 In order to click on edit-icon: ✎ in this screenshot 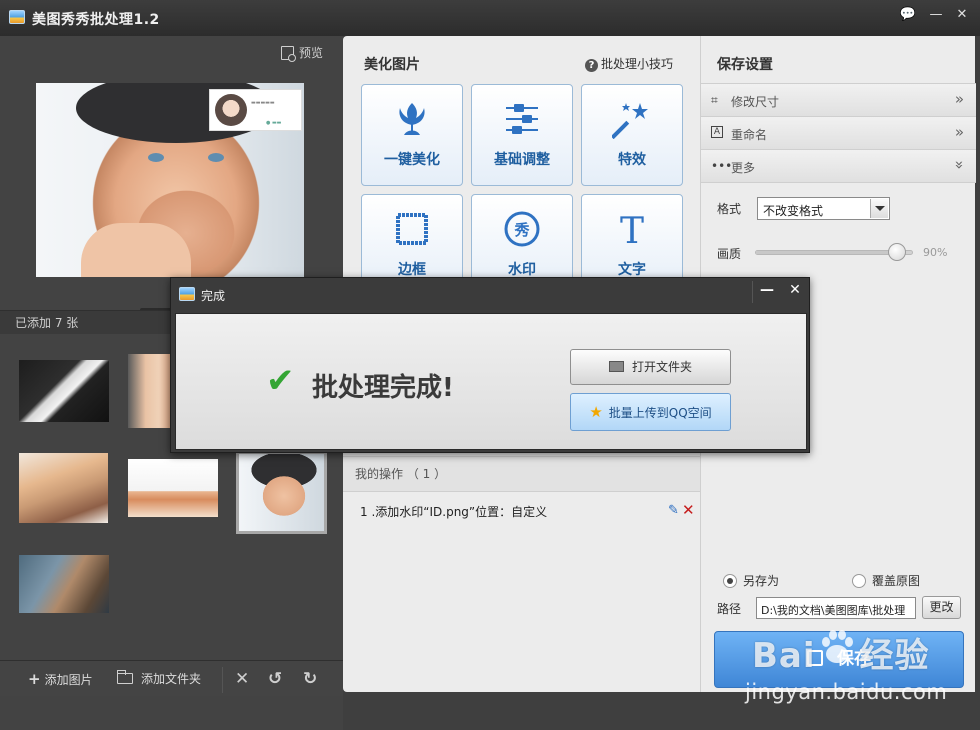, I will do `click(673, 510)`.